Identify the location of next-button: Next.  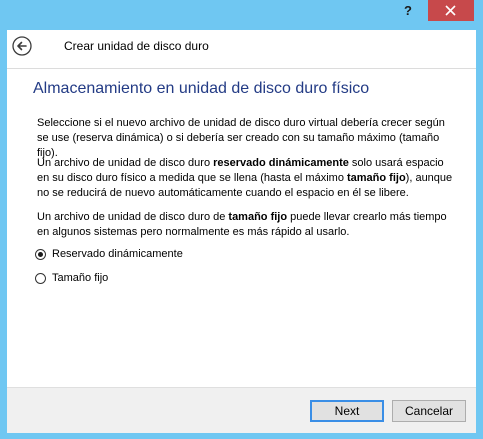
(347, 411).